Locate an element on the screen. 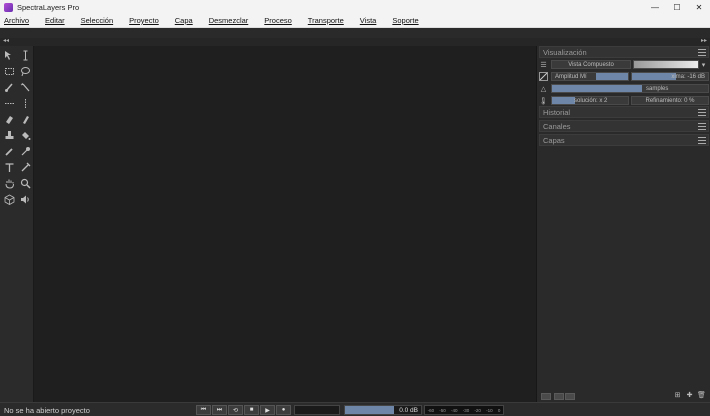  historial-panel-header: Historial is located at coordinates (624, 112).